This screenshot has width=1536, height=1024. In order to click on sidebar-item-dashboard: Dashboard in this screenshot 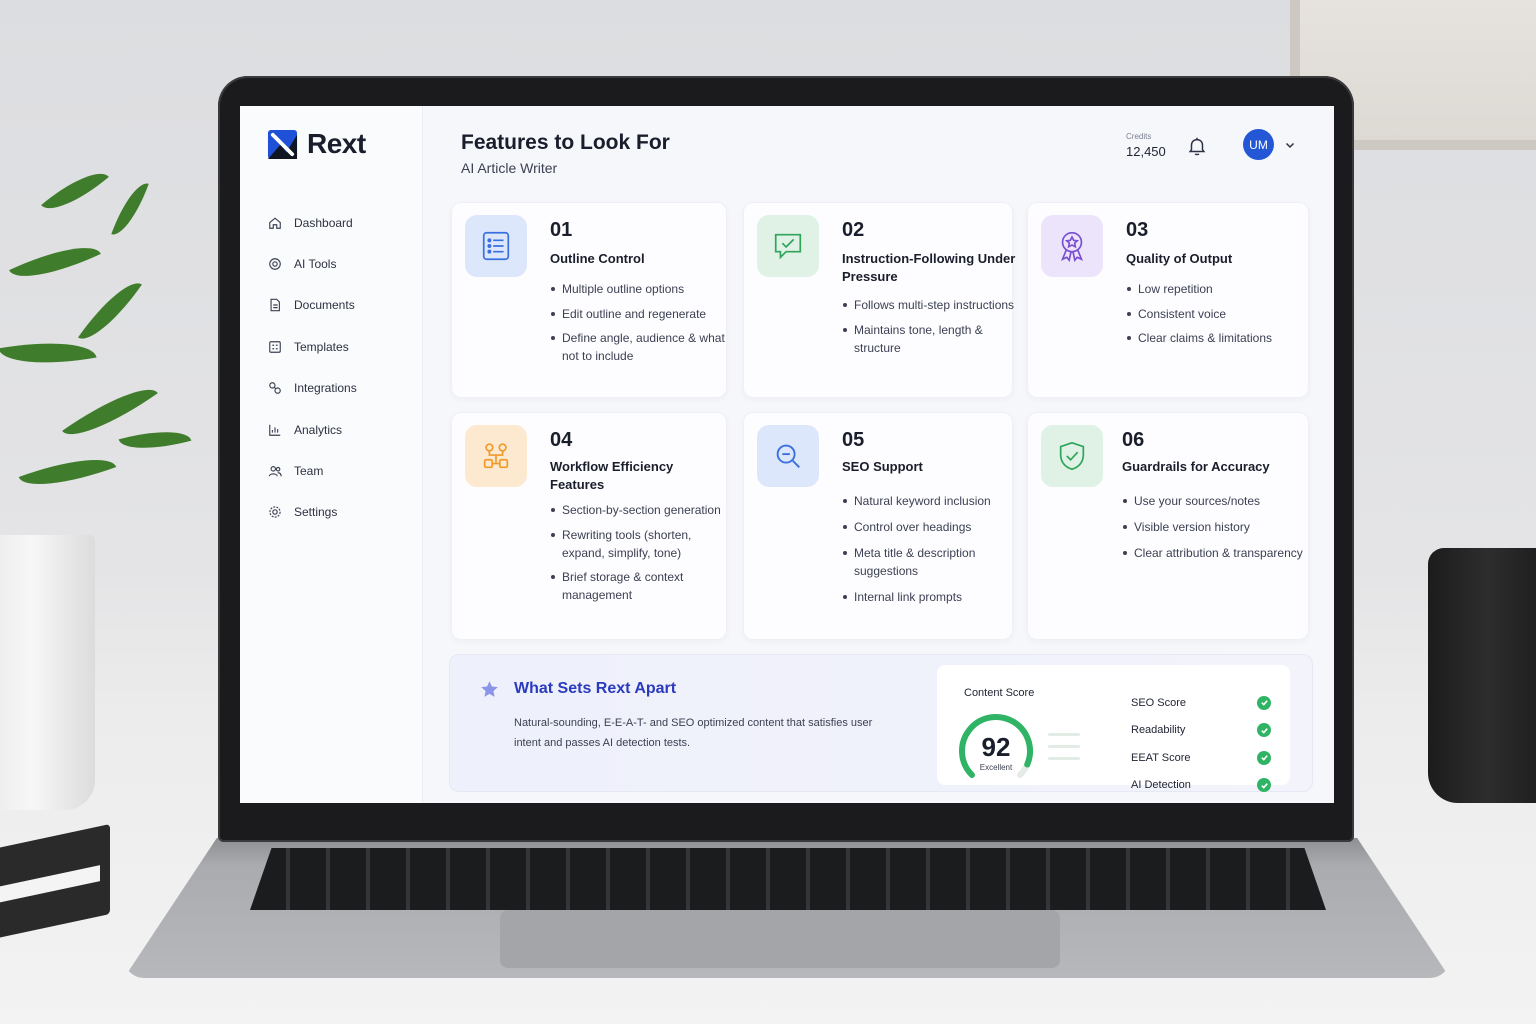, I will do `click(331, 222)`.